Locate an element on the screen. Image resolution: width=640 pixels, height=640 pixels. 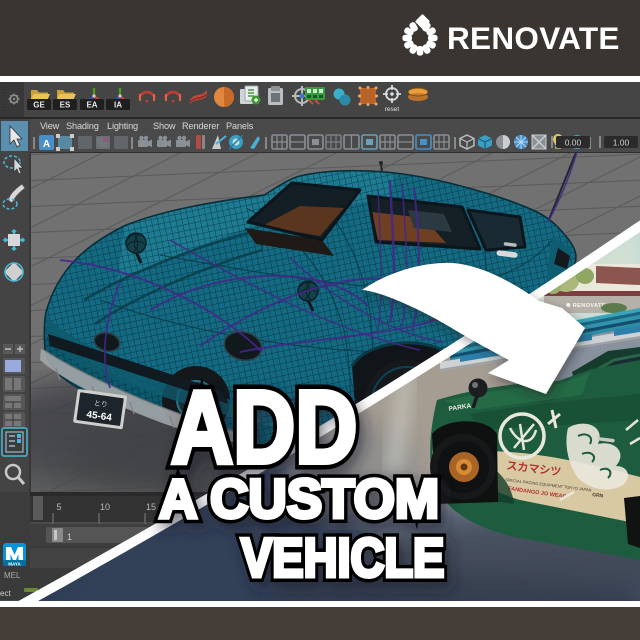
svg-text: A CUSTOM is located at coordinates (299, 499).